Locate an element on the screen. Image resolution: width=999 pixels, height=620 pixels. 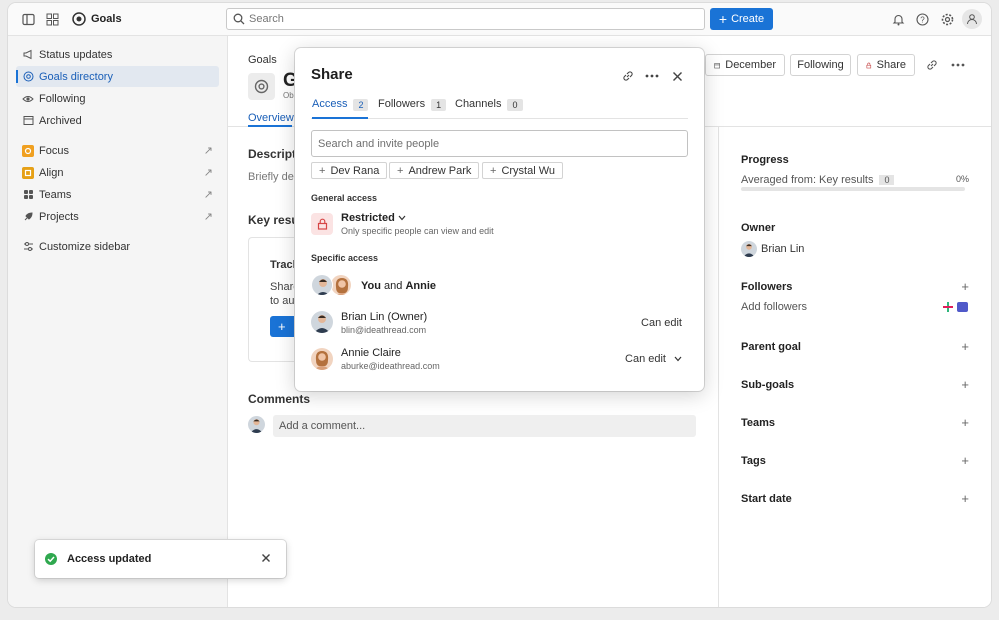
tab-overview: Overview is located at coordinates (271, 118).